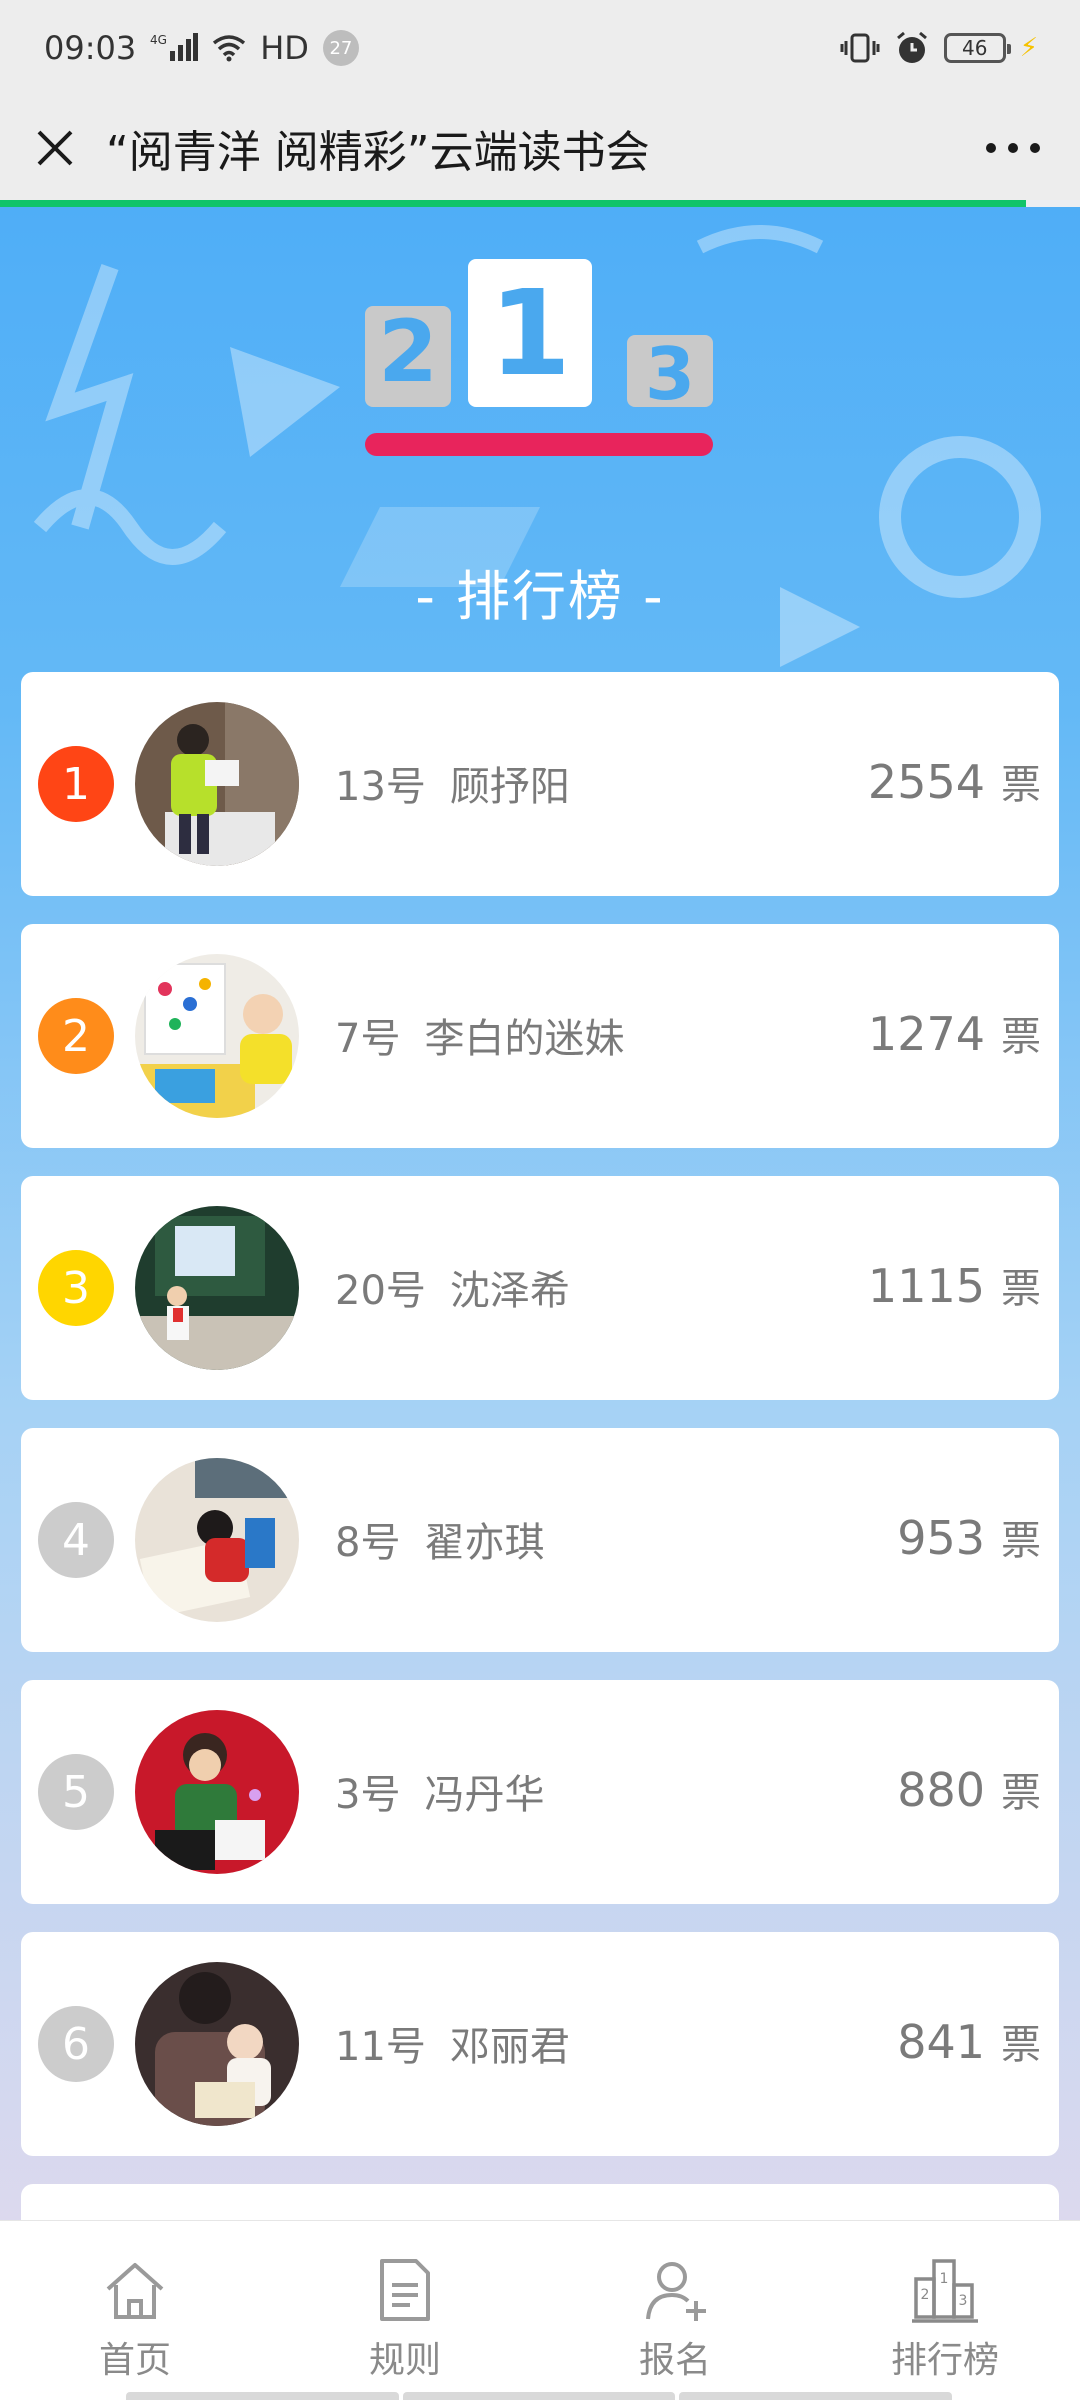 Image resolution: width=1080 pixels, height=2400 pixels. What do you see at coordinates (76, 1540) in the screenshot?
I see `rank-badge: 4` at bounding box center [76, 1540].